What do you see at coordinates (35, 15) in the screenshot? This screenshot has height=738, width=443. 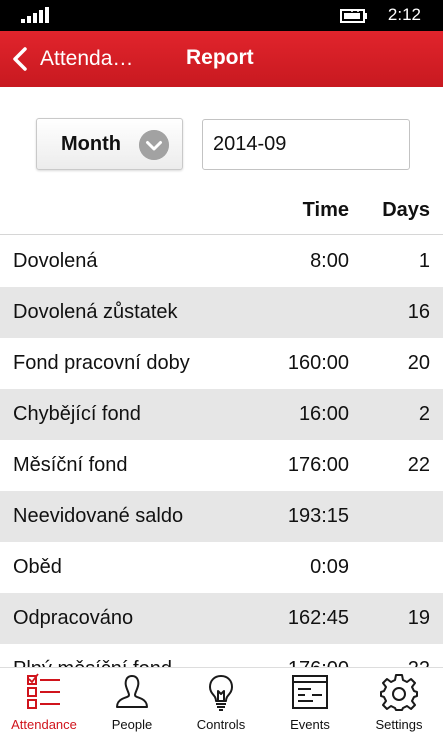 I see `signal-strength-icon` at bounding box center [35, 15].